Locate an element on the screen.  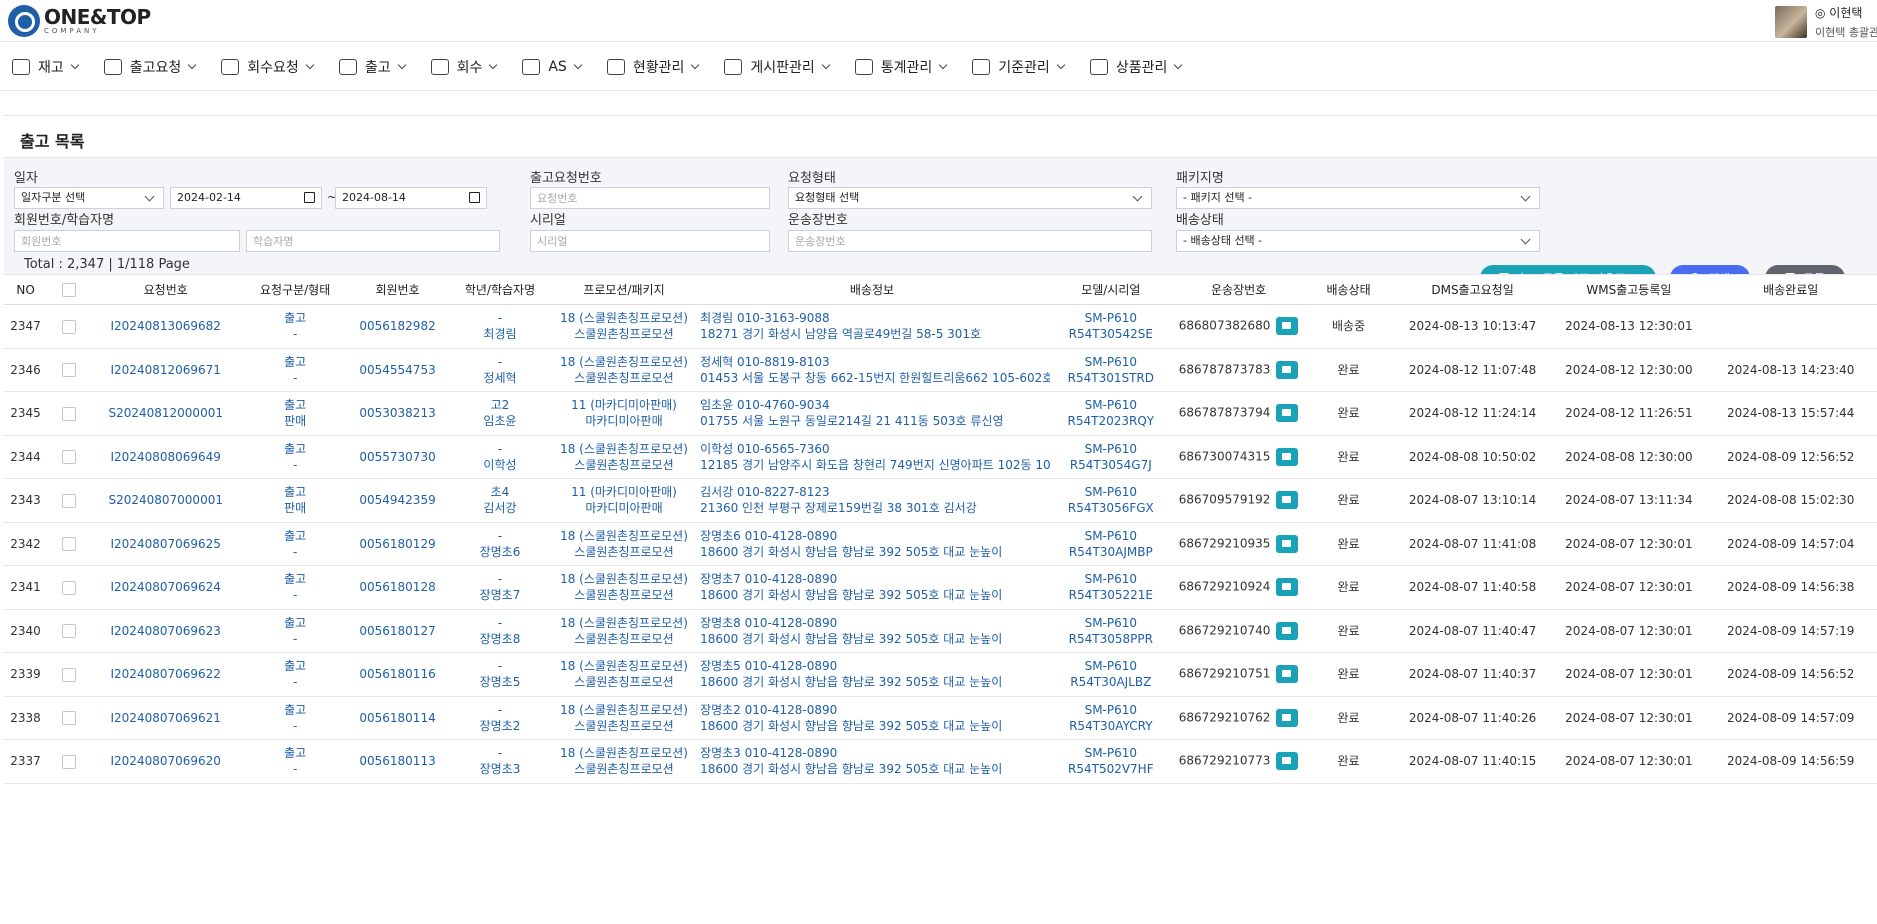
learner-name-input is located at coordinates (376, 241).